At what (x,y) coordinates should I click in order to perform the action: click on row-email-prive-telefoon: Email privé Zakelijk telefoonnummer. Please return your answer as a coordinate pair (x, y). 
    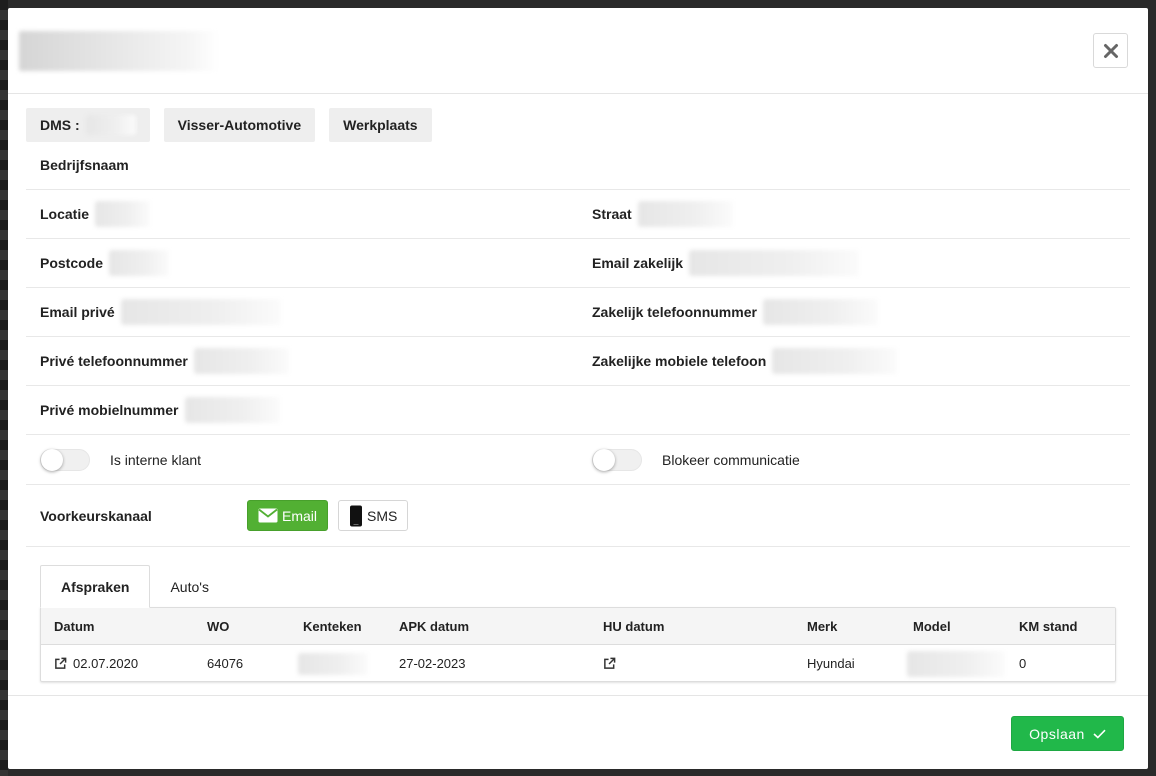
    Looking at the image, I should click on (578, 312).